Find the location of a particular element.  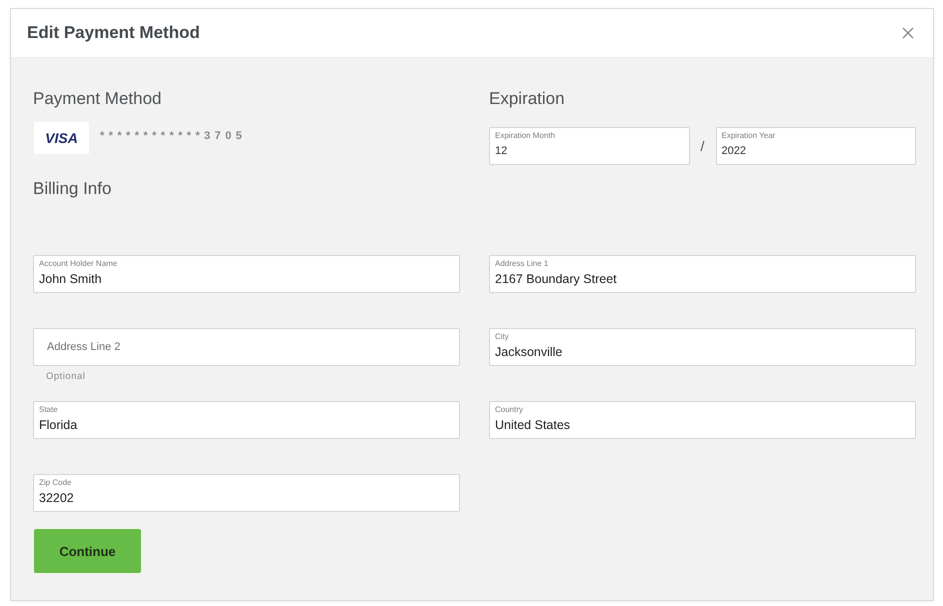

close-button is located at coordinates (908, 33).